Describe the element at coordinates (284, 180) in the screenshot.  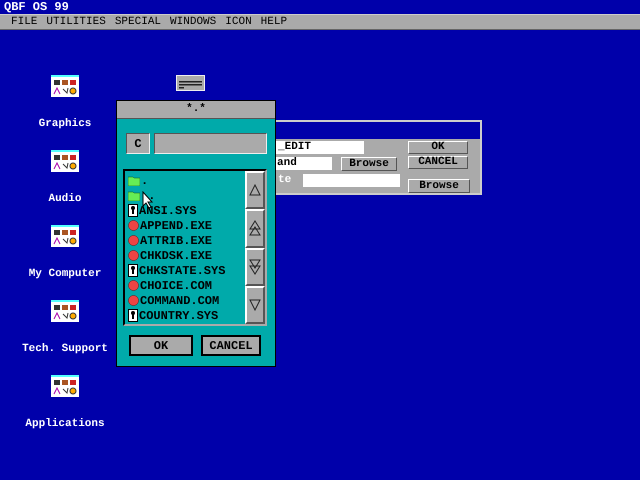
I see `field-label: te` at that location.